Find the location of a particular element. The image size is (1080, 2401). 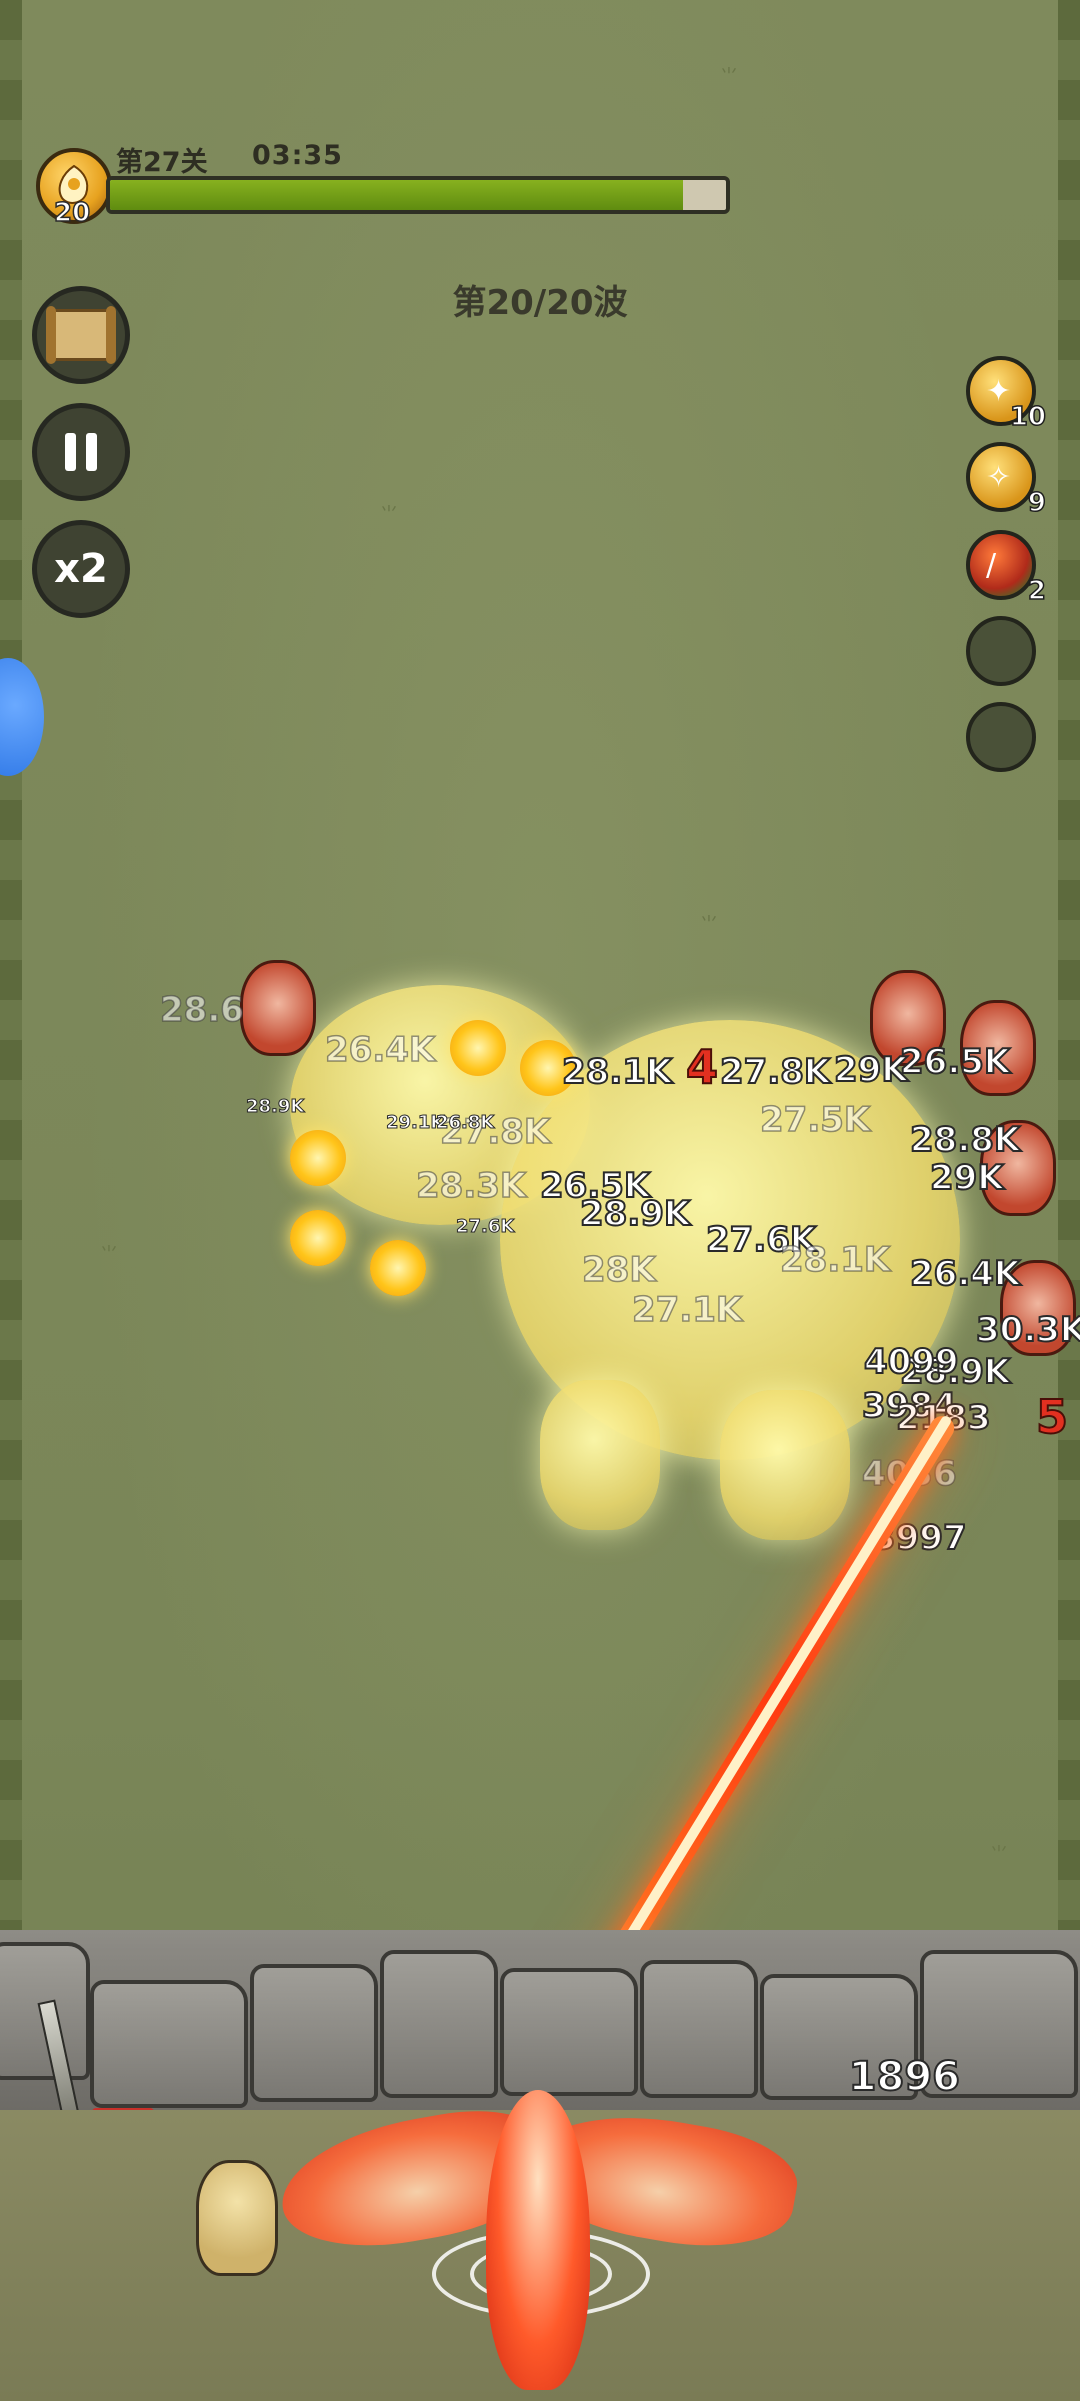

crit-damage-number: 5 is located at coordinates (1052, 1417).